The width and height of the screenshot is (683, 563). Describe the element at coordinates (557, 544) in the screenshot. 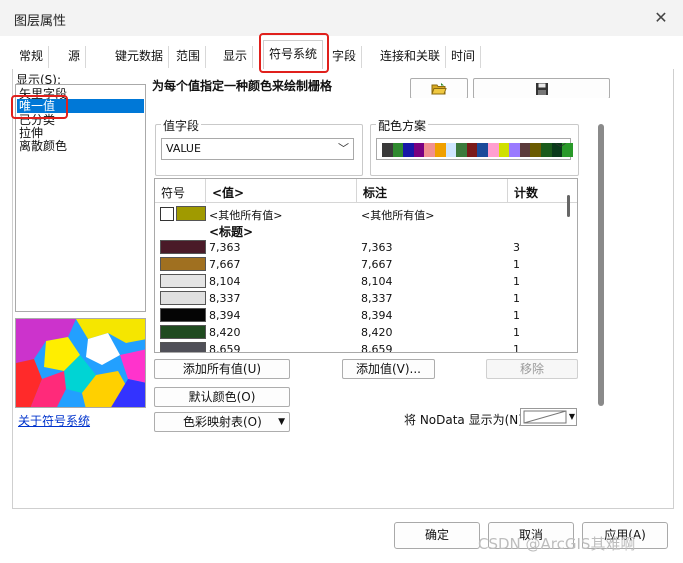

I see `watermark: CSDN @ArcGIS其难啊` at that location.